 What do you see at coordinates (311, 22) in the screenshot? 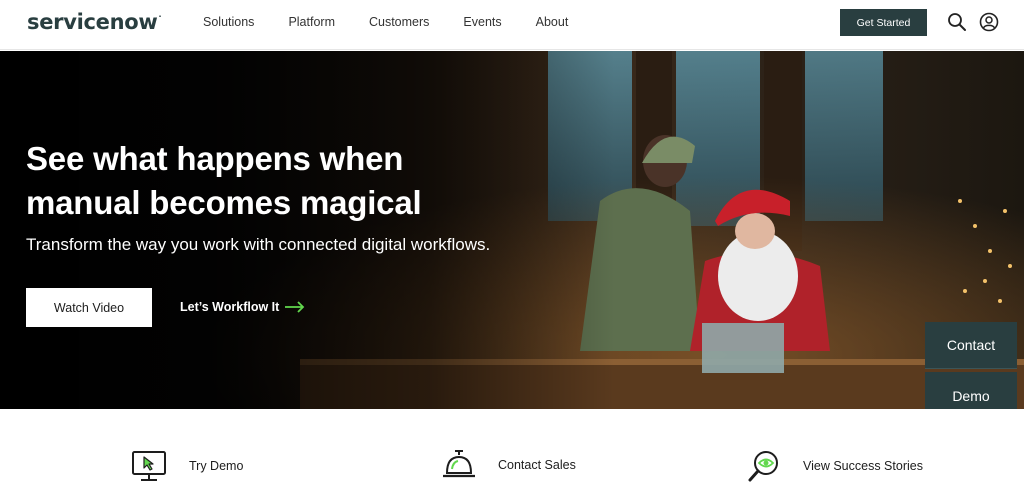
I see `nav-platform: Platform` at bounding box center [311, 22].